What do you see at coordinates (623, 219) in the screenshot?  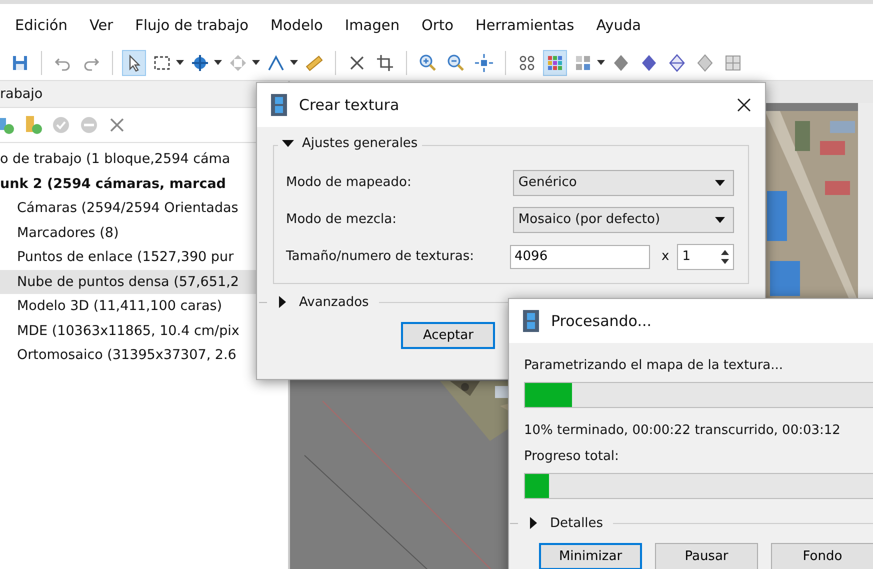 I see `dropdown: Mosaico (por defecto)` at bounding box center [623, 219].